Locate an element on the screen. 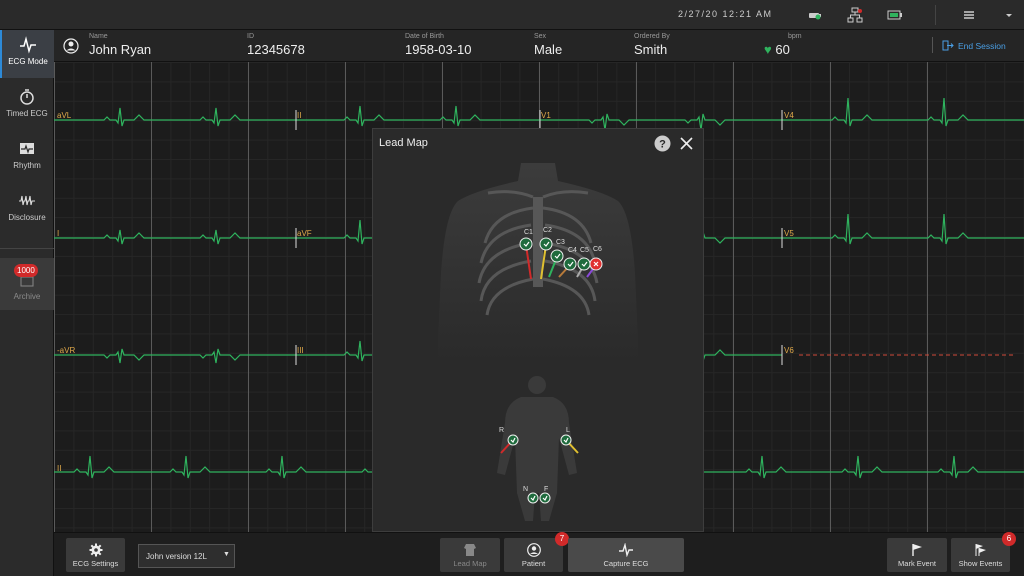  electrode-label-c1: C1 is located at coordinates (528, 232).